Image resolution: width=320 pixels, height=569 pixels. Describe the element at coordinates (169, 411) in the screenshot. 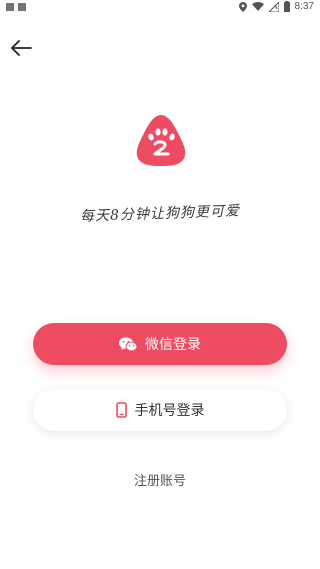

I see `phone-login-label: 手机号登录` at that location.